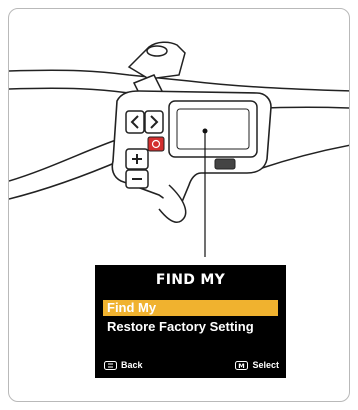 The width and height of the screenshot is (358, 410). I want to click on back-button-icon, so click(110, 365).